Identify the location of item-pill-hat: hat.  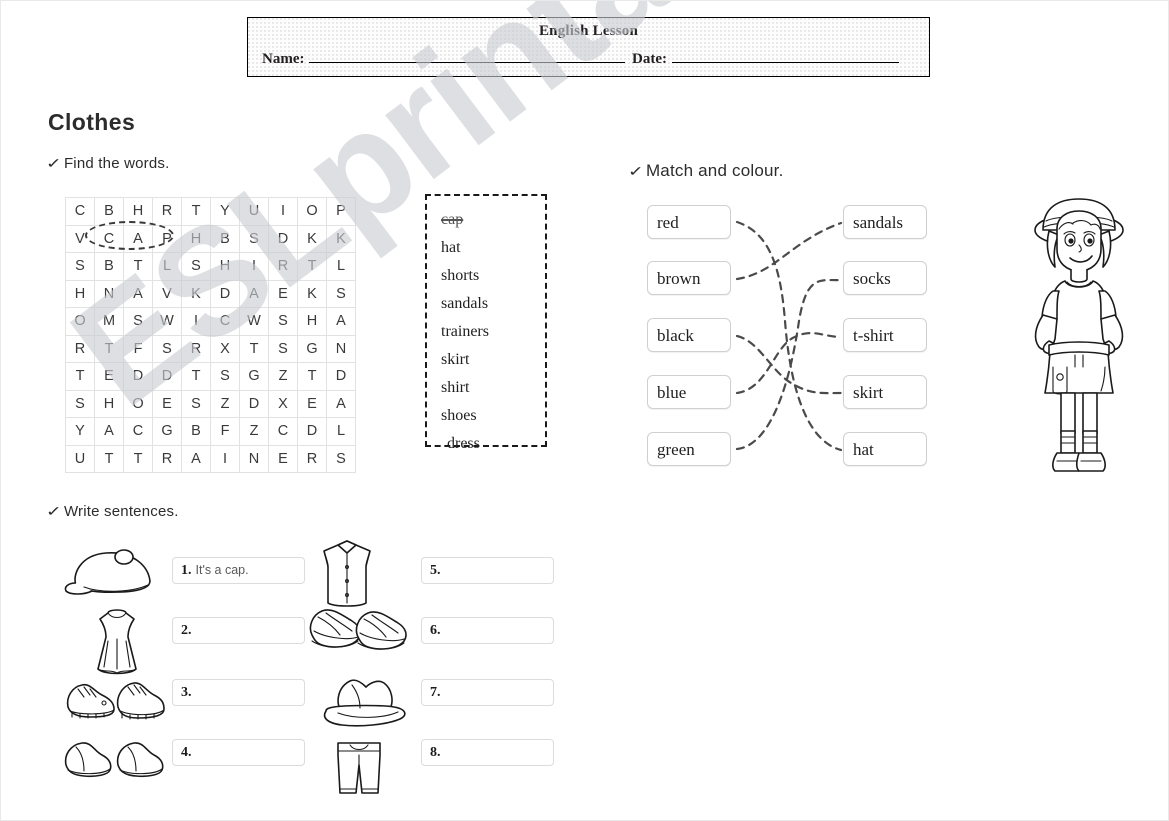
(885, 449).